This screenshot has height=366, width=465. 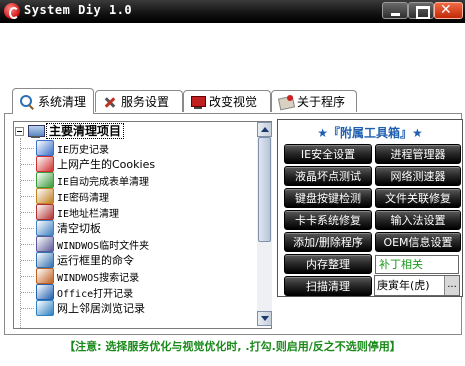 I want to click on tree-item: 网上邻居浏览记录, so click(x=83, y=308).